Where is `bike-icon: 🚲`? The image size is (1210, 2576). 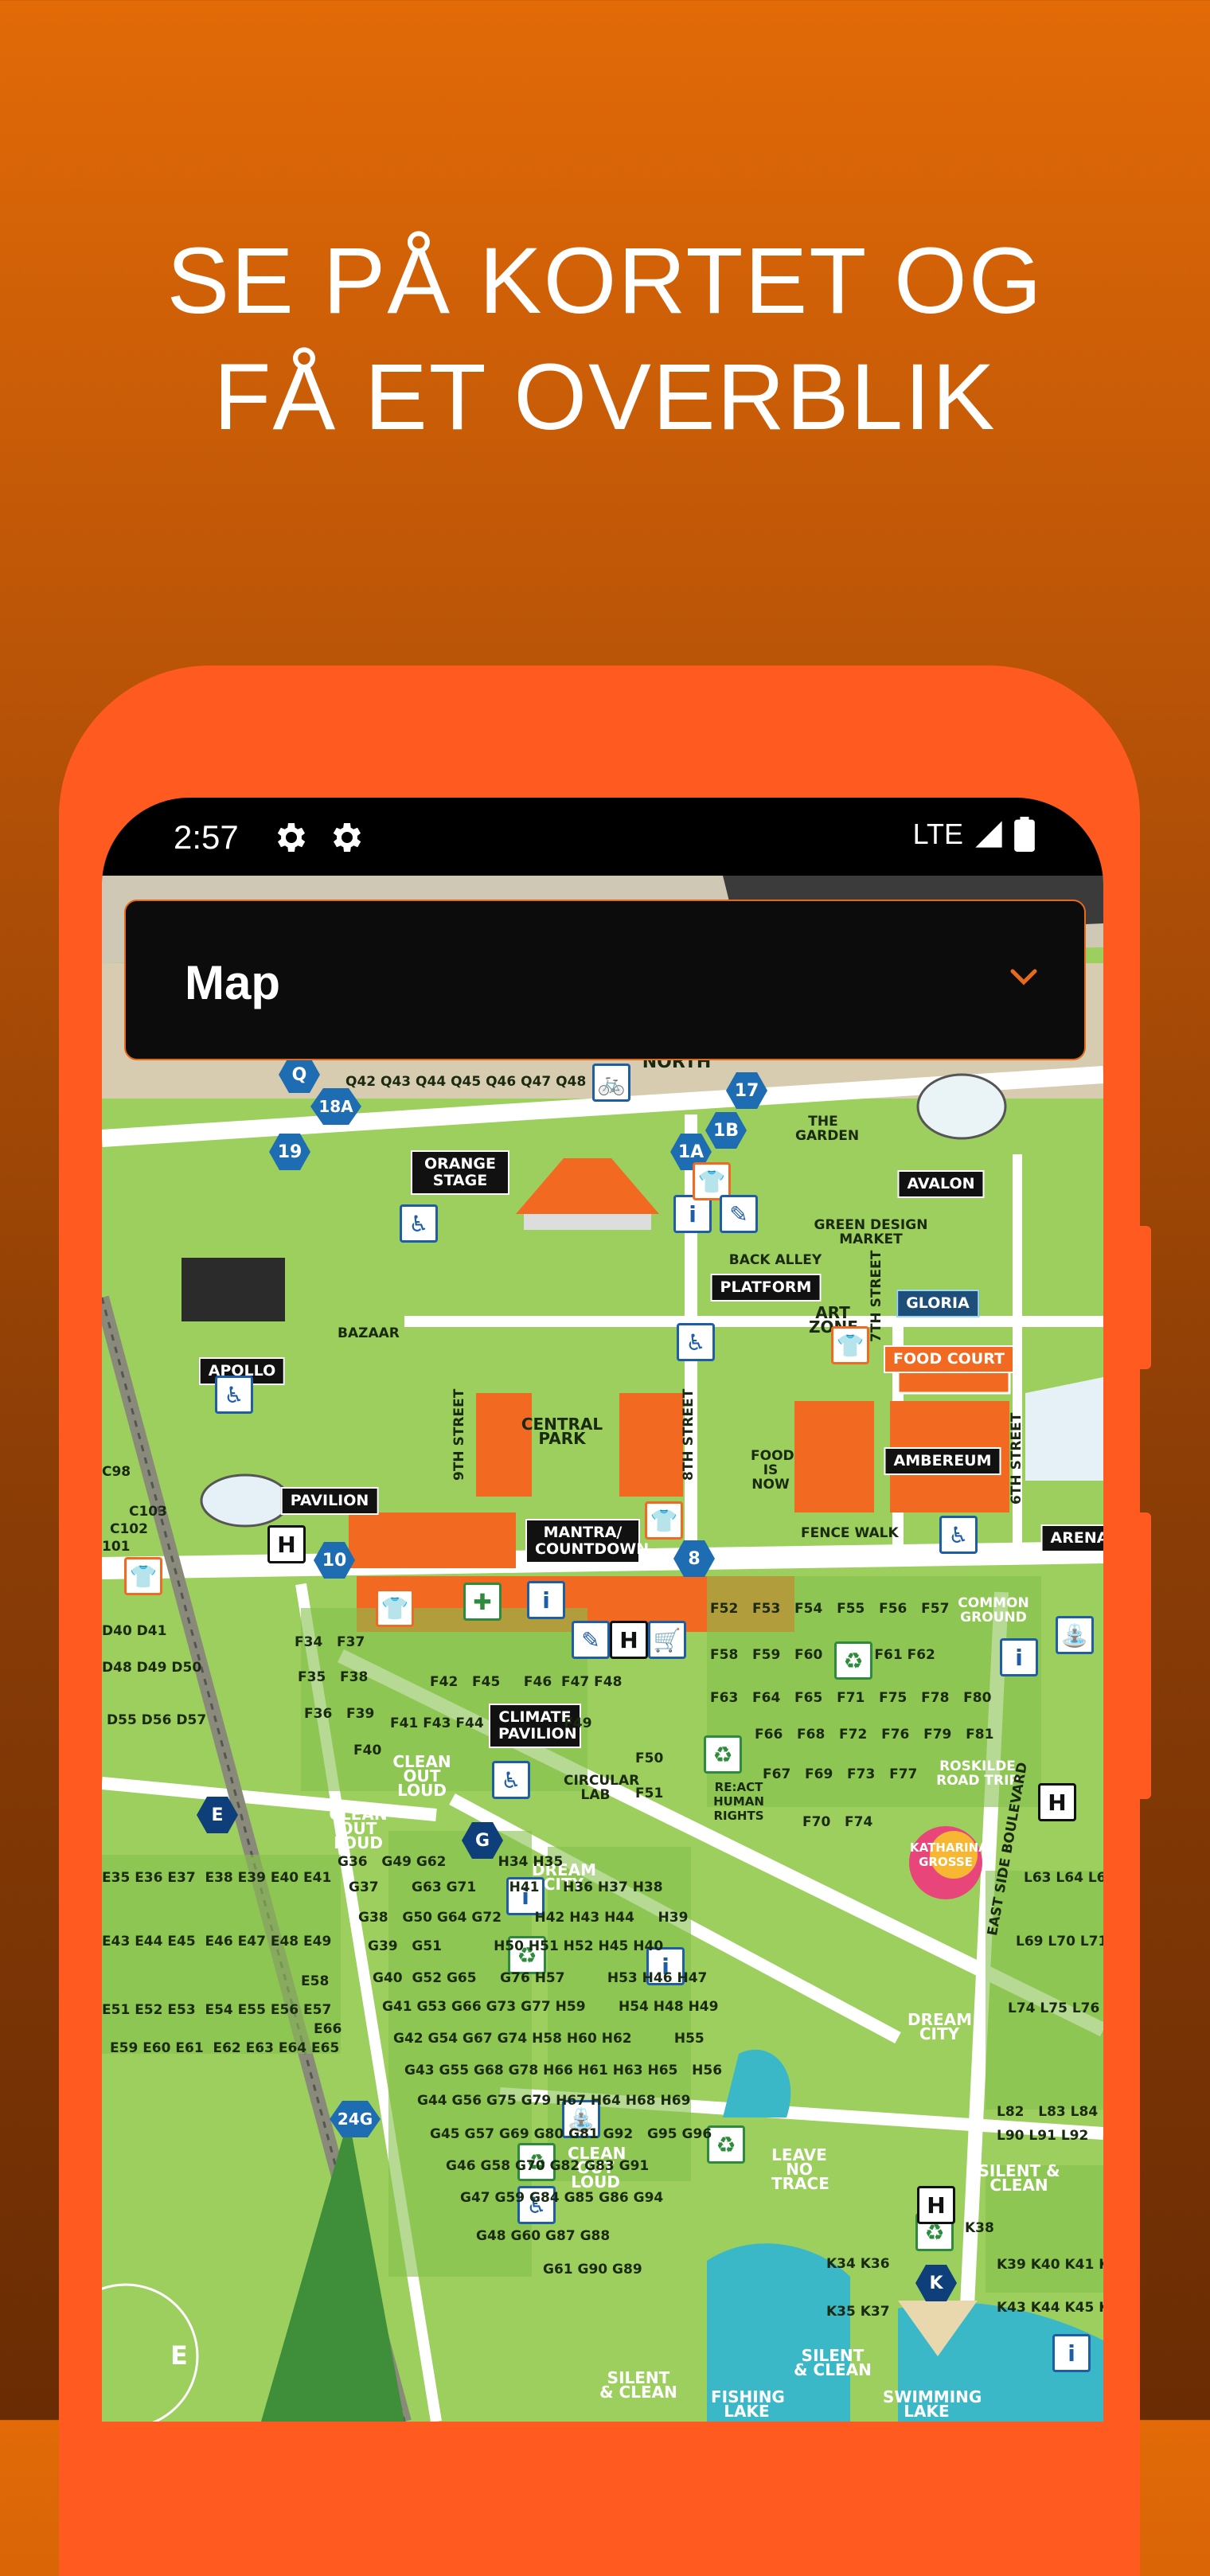 bike-icon: 🚲 is located at coordinates (611, 1083).